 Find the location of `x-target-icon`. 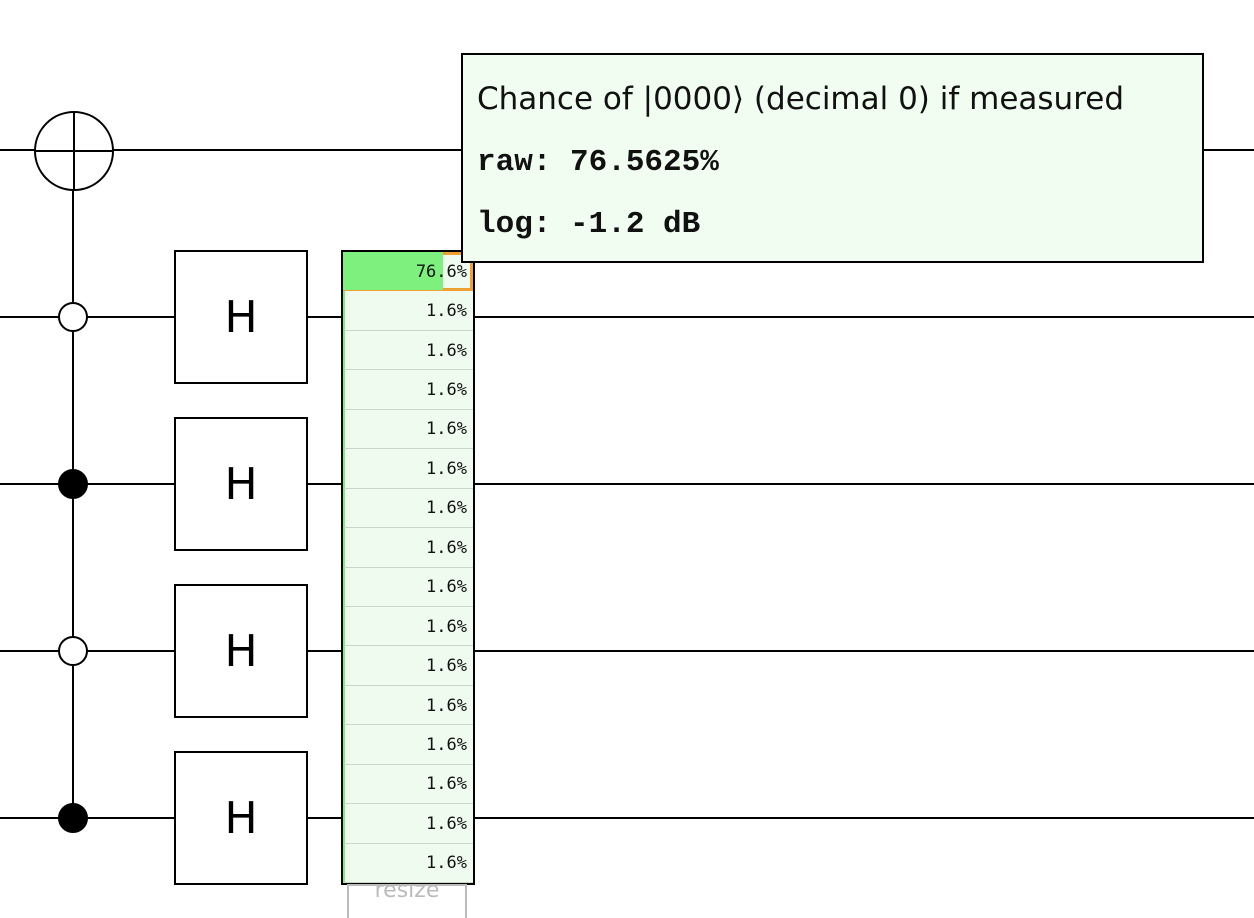

x-target-icon is located at coordinates (74, 151).